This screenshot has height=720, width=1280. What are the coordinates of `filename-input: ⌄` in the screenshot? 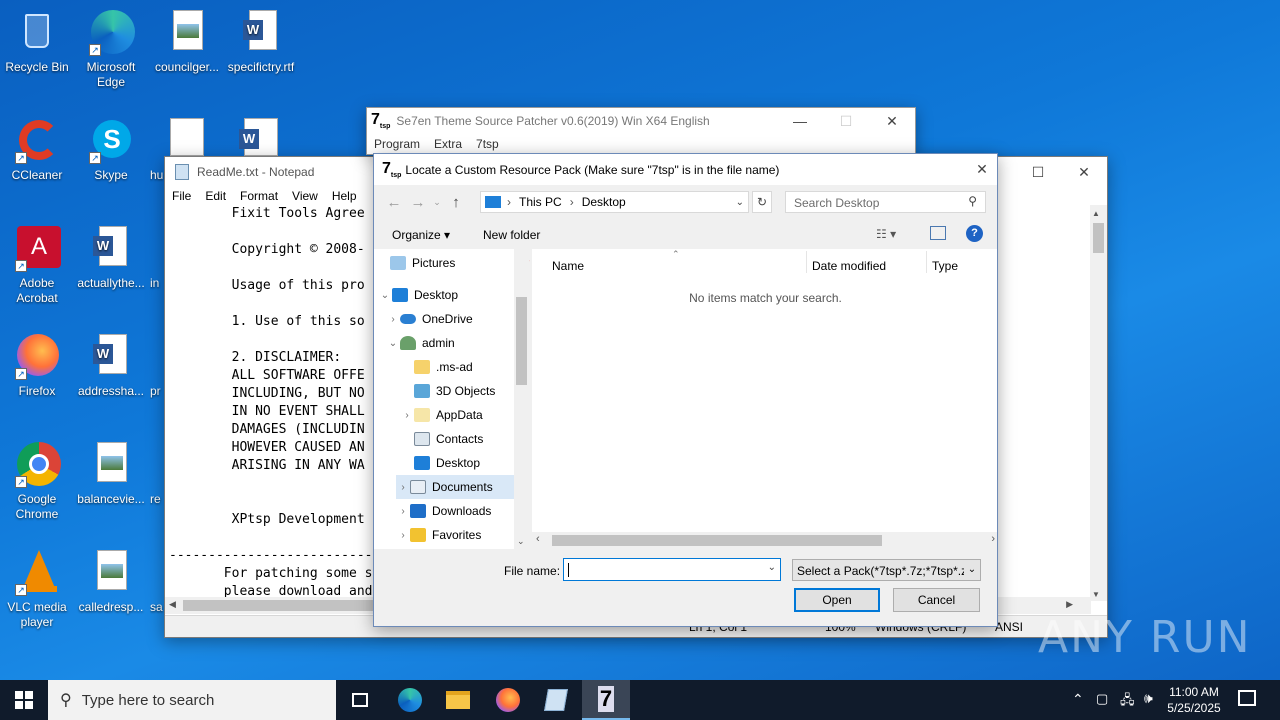 It's located at (672, 569).